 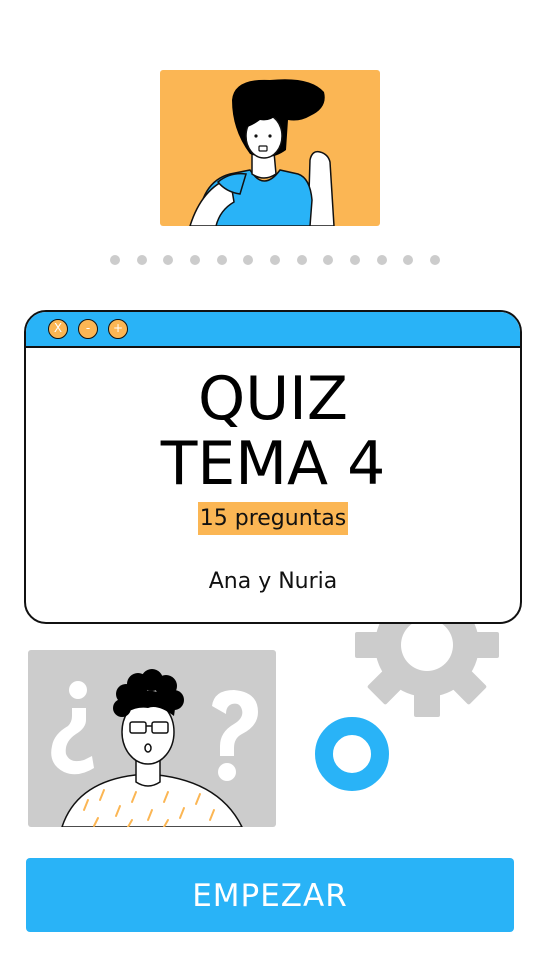 I want to click on quiz-topic: TEMA 4, so click(x=273, y=464).